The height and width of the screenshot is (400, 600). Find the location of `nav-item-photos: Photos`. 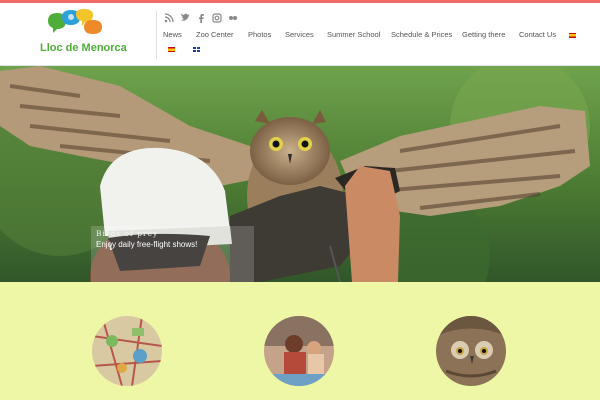

nav-item-photos: Photos is located at coordinates (259, 34).